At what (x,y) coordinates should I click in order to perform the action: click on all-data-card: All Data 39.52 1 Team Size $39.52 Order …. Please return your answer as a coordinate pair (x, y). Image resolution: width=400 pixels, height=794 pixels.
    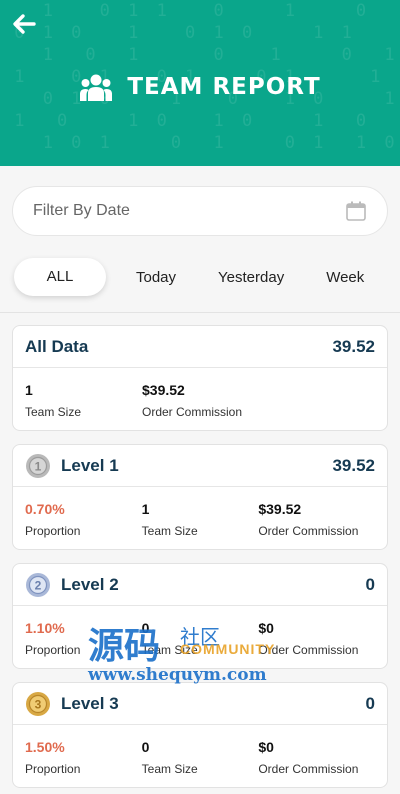
    Looking at the image, I should click on (200, 378).